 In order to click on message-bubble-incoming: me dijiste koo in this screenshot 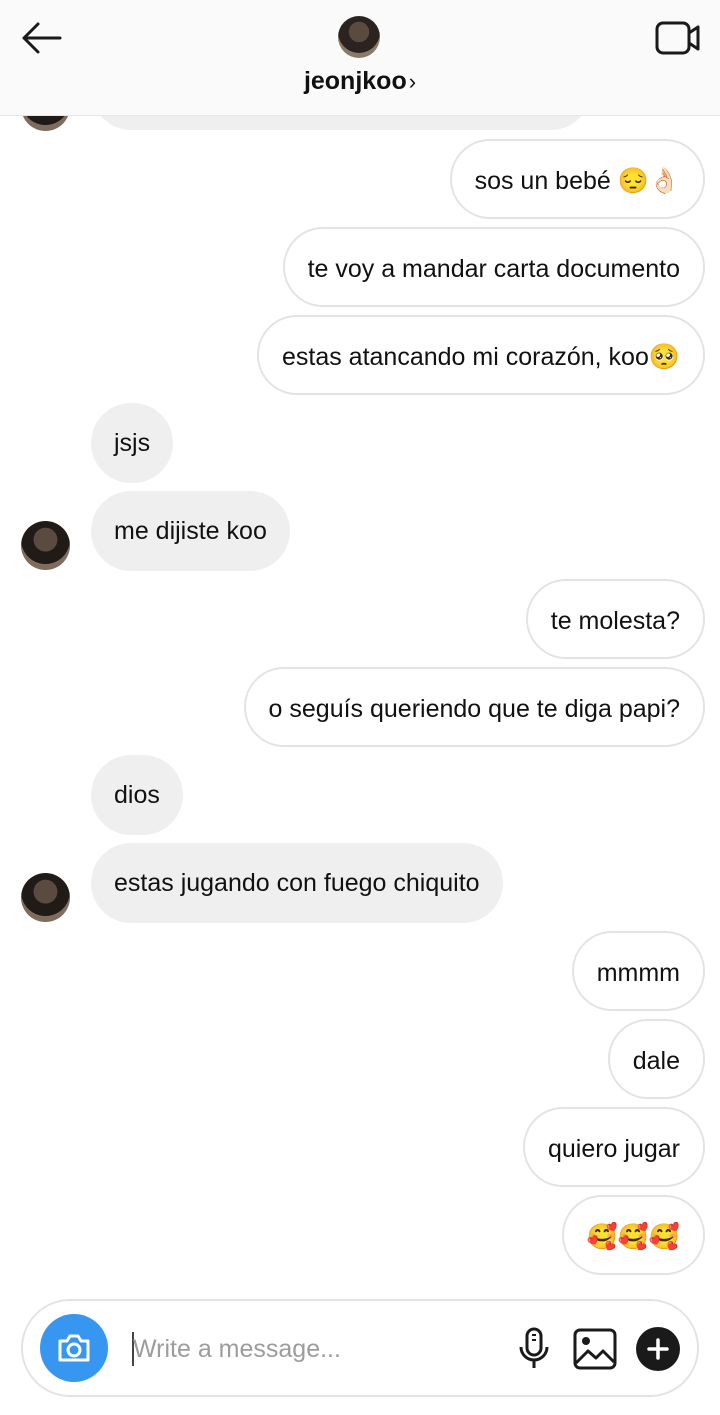, I will do `click(190, 531)`.